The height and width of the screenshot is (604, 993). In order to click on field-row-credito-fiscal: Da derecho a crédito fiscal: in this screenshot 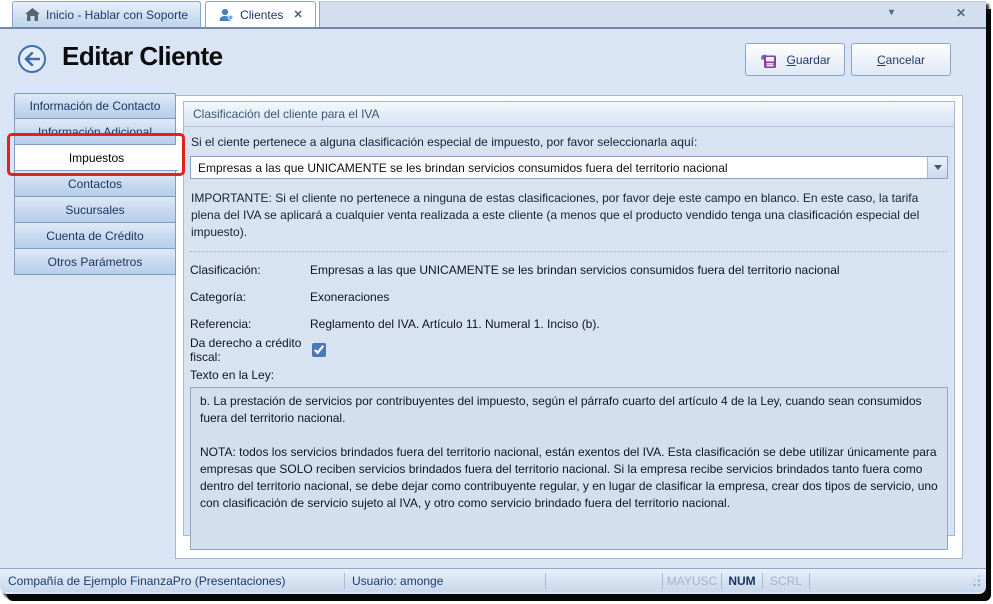, I will do `click(569, 350)`.